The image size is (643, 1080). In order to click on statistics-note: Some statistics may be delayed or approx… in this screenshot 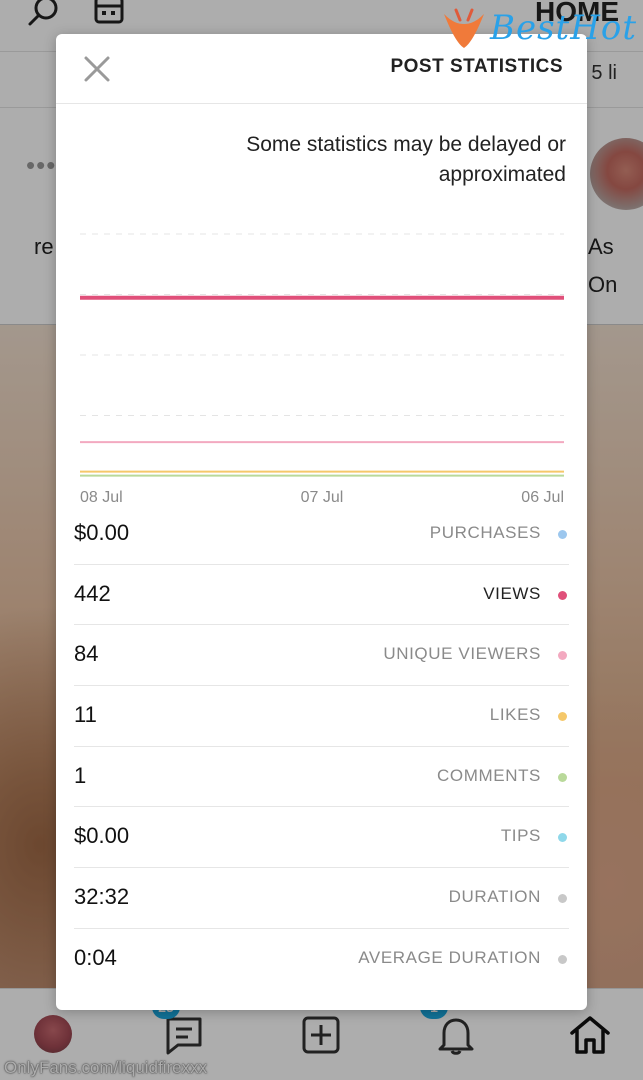, I will do `click(406, 159)`.